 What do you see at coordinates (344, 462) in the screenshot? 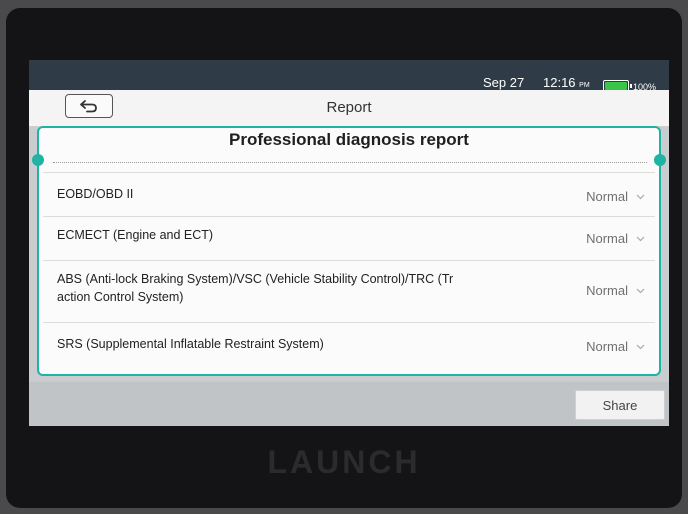
I see `device-brand-logo: LAUNCH` at bounding box center [344, 462].